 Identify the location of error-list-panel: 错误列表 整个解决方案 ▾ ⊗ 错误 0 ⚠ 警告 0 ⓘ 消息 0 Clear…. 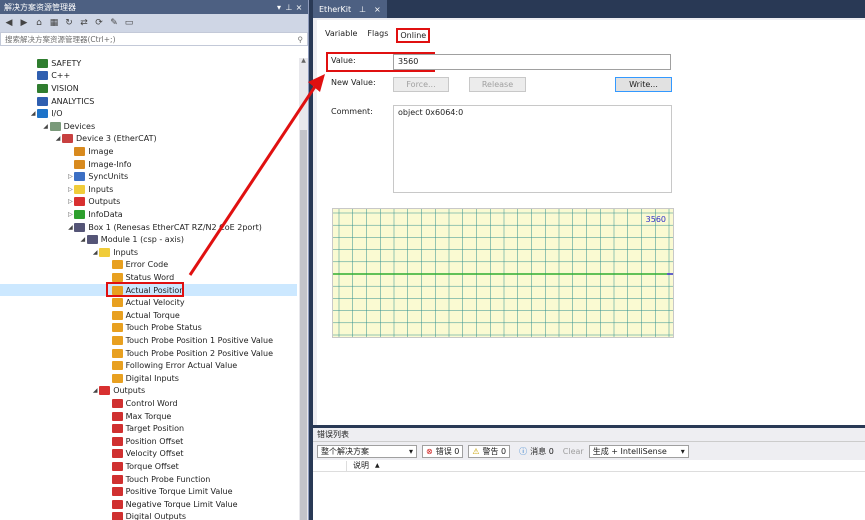
(589, 474).